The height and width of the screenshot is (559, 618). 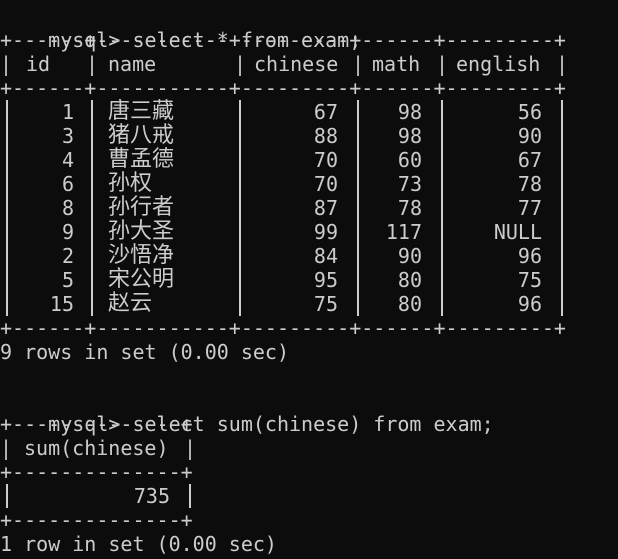 I want to click on cell-name: 孙大圣, so click(x=141, y=231).